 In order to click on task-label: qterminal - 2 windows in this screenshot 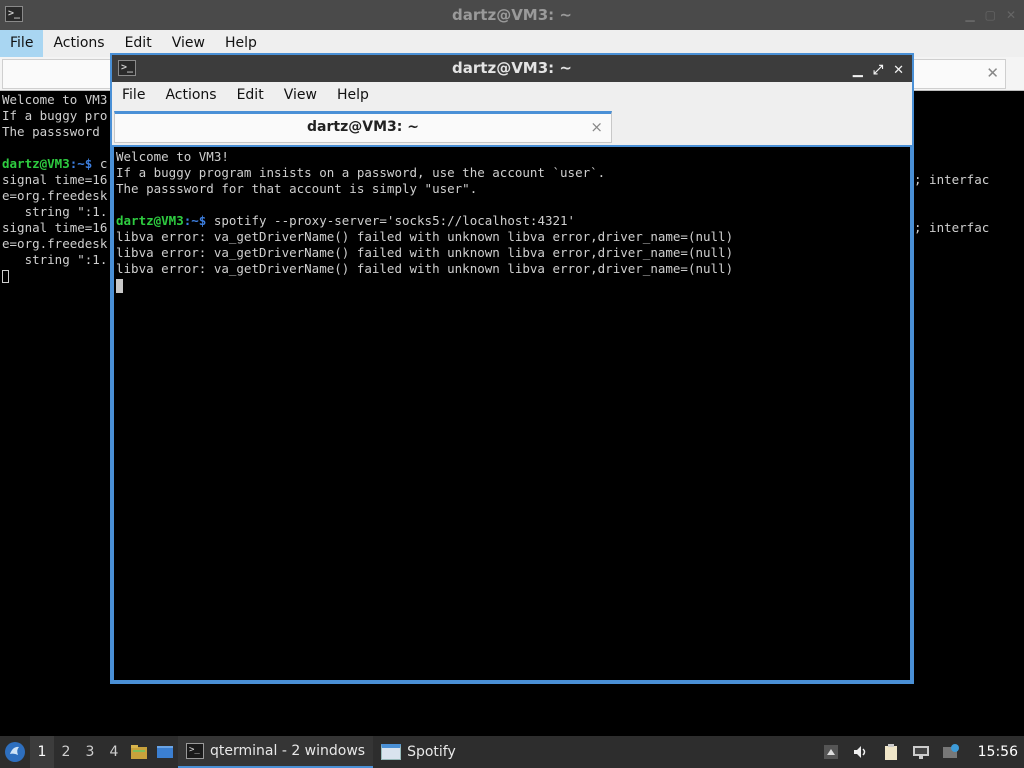, I will do `click(288, 751)`.